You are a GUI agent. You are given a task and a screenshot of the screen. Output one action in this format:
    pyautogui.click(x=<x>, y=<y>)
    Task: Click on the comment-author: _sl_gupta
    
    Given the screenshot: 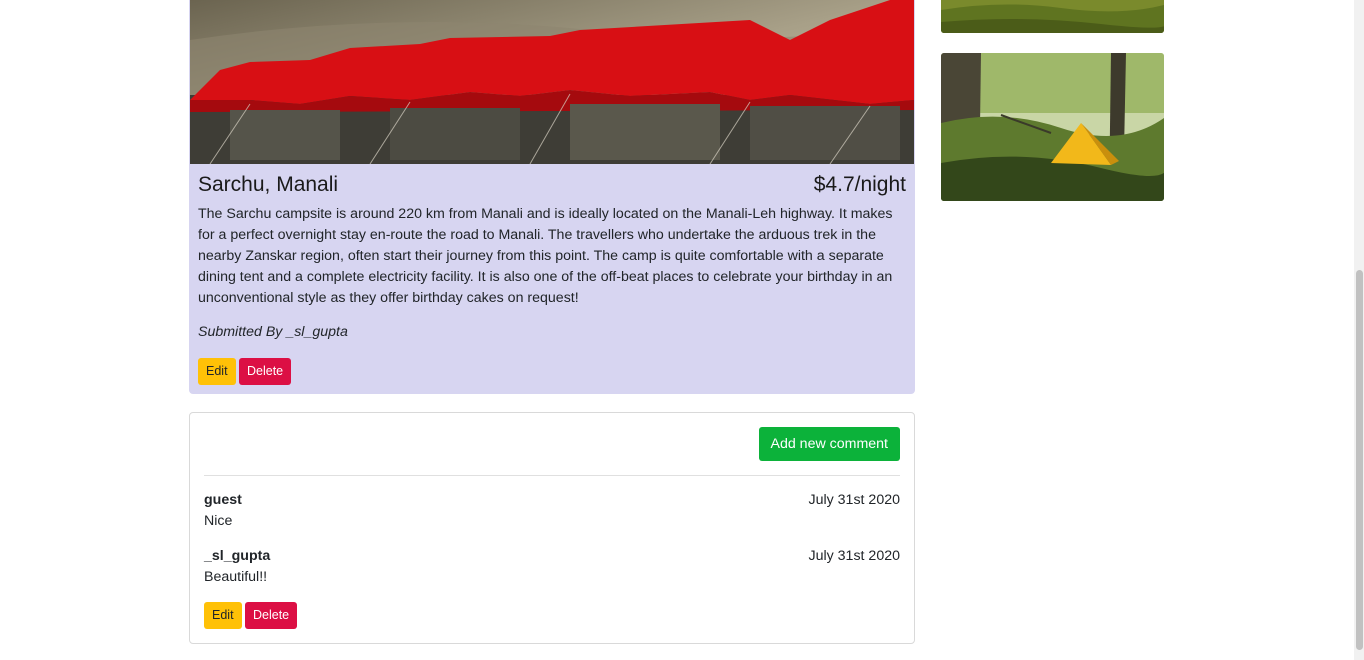 What is the action you would take?
    pyautogui.click(x=237, y=556)
    